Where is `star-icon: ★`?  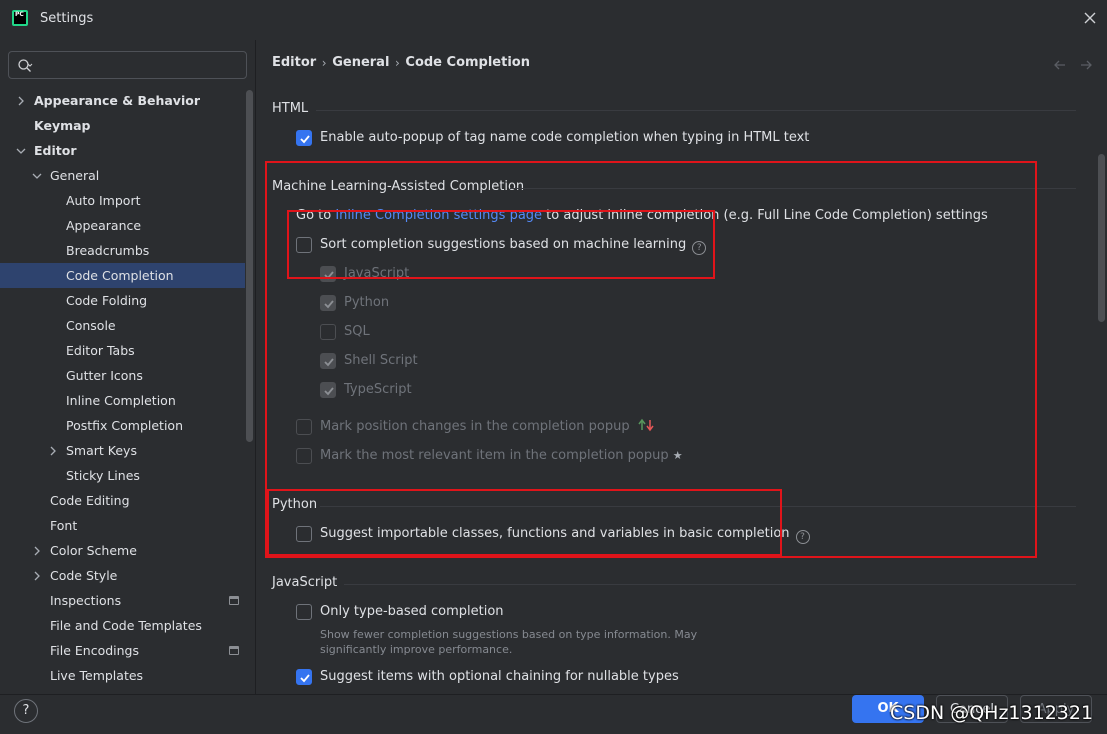
star-icon: ★ is located at coordinates (677, 455).